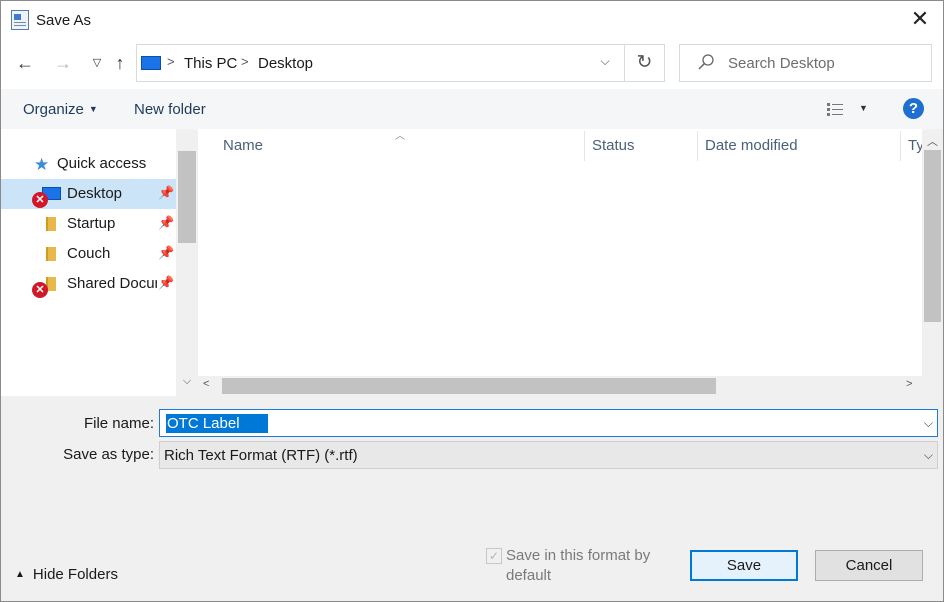 This screenshot has width=944, height=602. What do you see at coordinates (548, 423) in the screenshot?
I see `file-name-field: ⌵` at bounding box center [548, 423].